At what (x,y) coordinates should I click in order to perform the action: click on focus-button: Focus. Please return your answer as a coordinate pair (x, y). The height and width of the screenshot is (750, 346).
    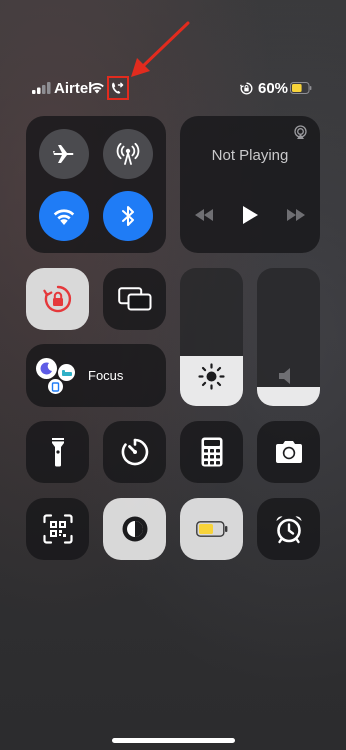
    Looking at the image, I should click on (96, 375).